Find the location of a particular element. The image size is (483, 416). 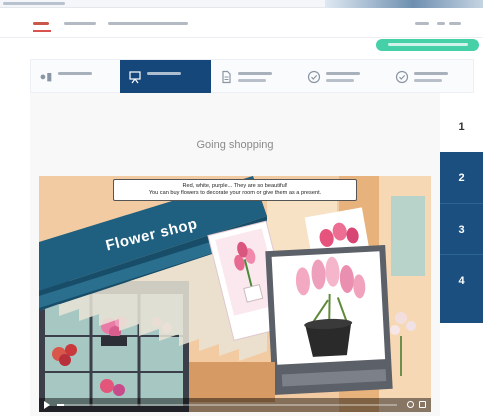

step-5-label is located at coordinates (431, 73).